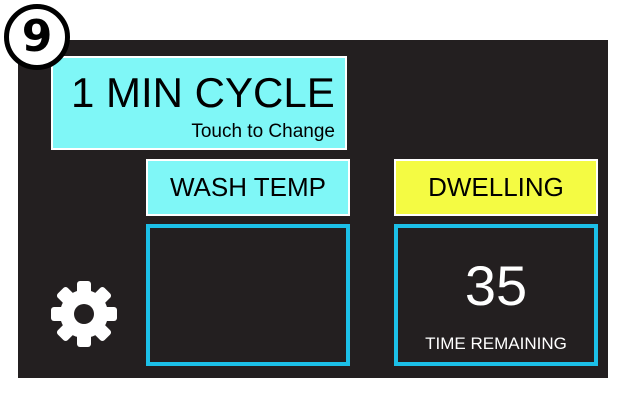 This screenshot has height=394, width=626. I want to click on time-remaining-display: 35 TIME REMAINING, so click(496, 295).